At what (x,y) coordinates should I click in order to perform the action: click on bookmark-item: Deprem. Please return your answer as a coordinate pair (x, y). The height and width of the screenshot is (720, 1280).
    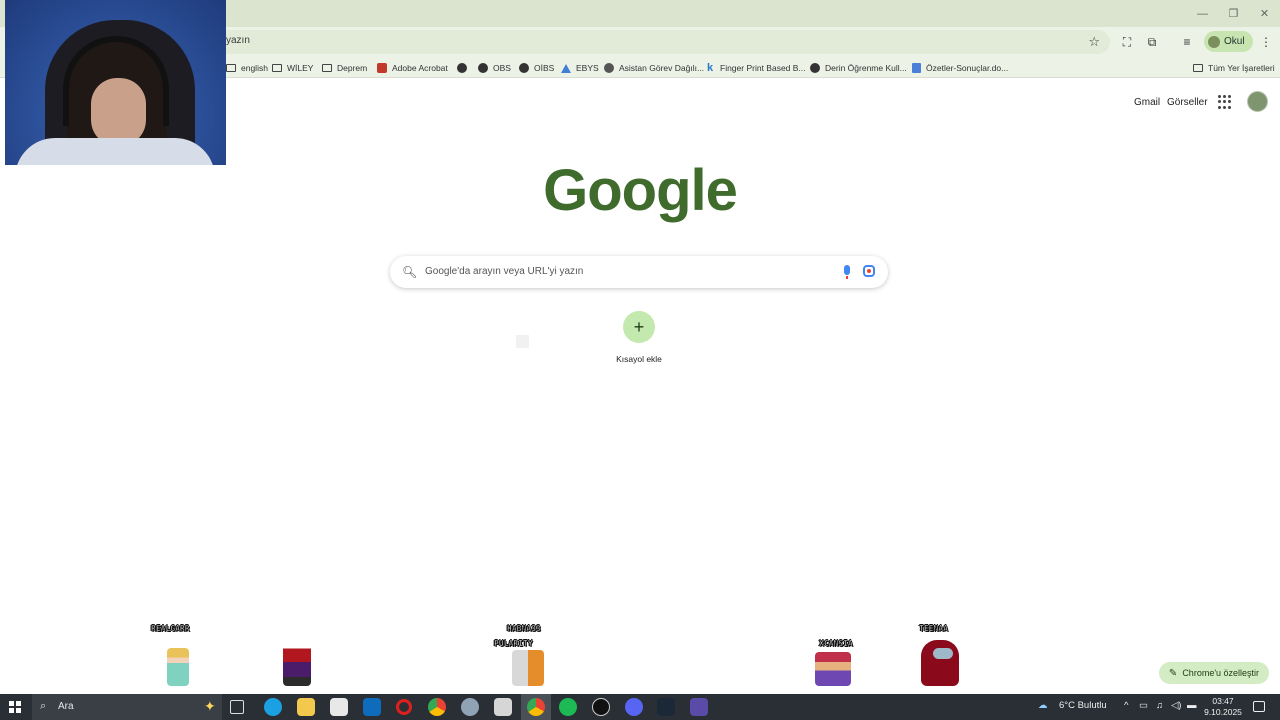
    Looking at the image, I should click on (344, 68).